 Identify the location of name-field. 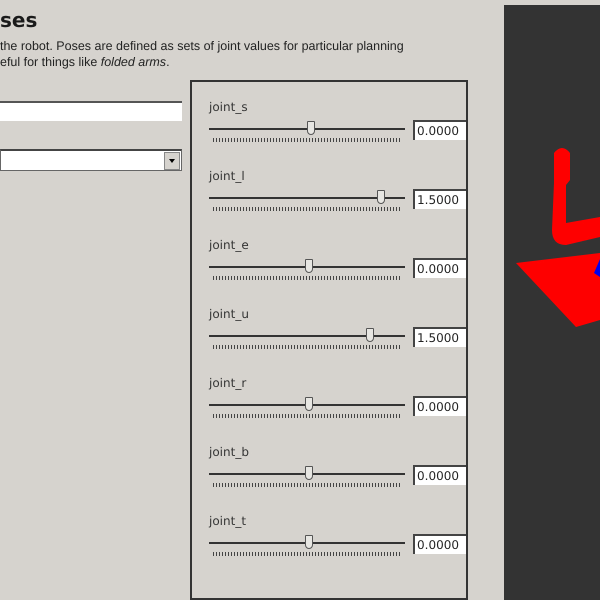
(91, 111).